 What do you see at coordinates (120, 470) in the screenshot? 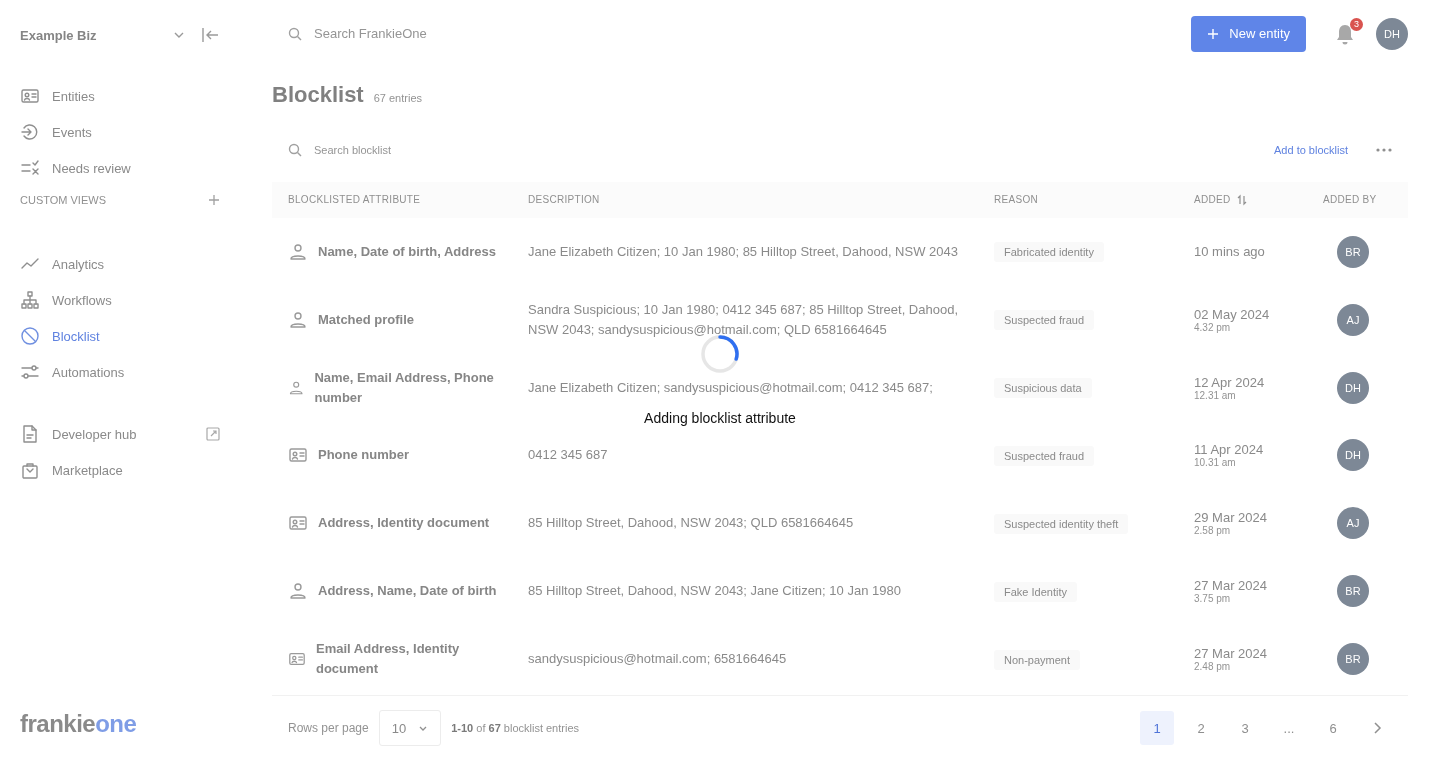
I see `sidebar-item: Marketplace` at bounding box center [120, 470].